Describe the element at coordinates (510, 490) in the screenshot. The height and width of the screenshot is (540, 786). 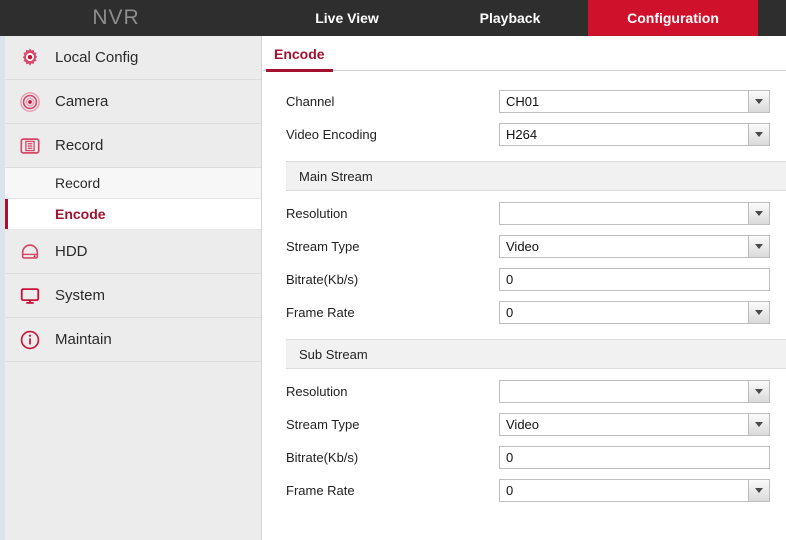
I see `sub-frame-rate-select-value: 0` at that location.